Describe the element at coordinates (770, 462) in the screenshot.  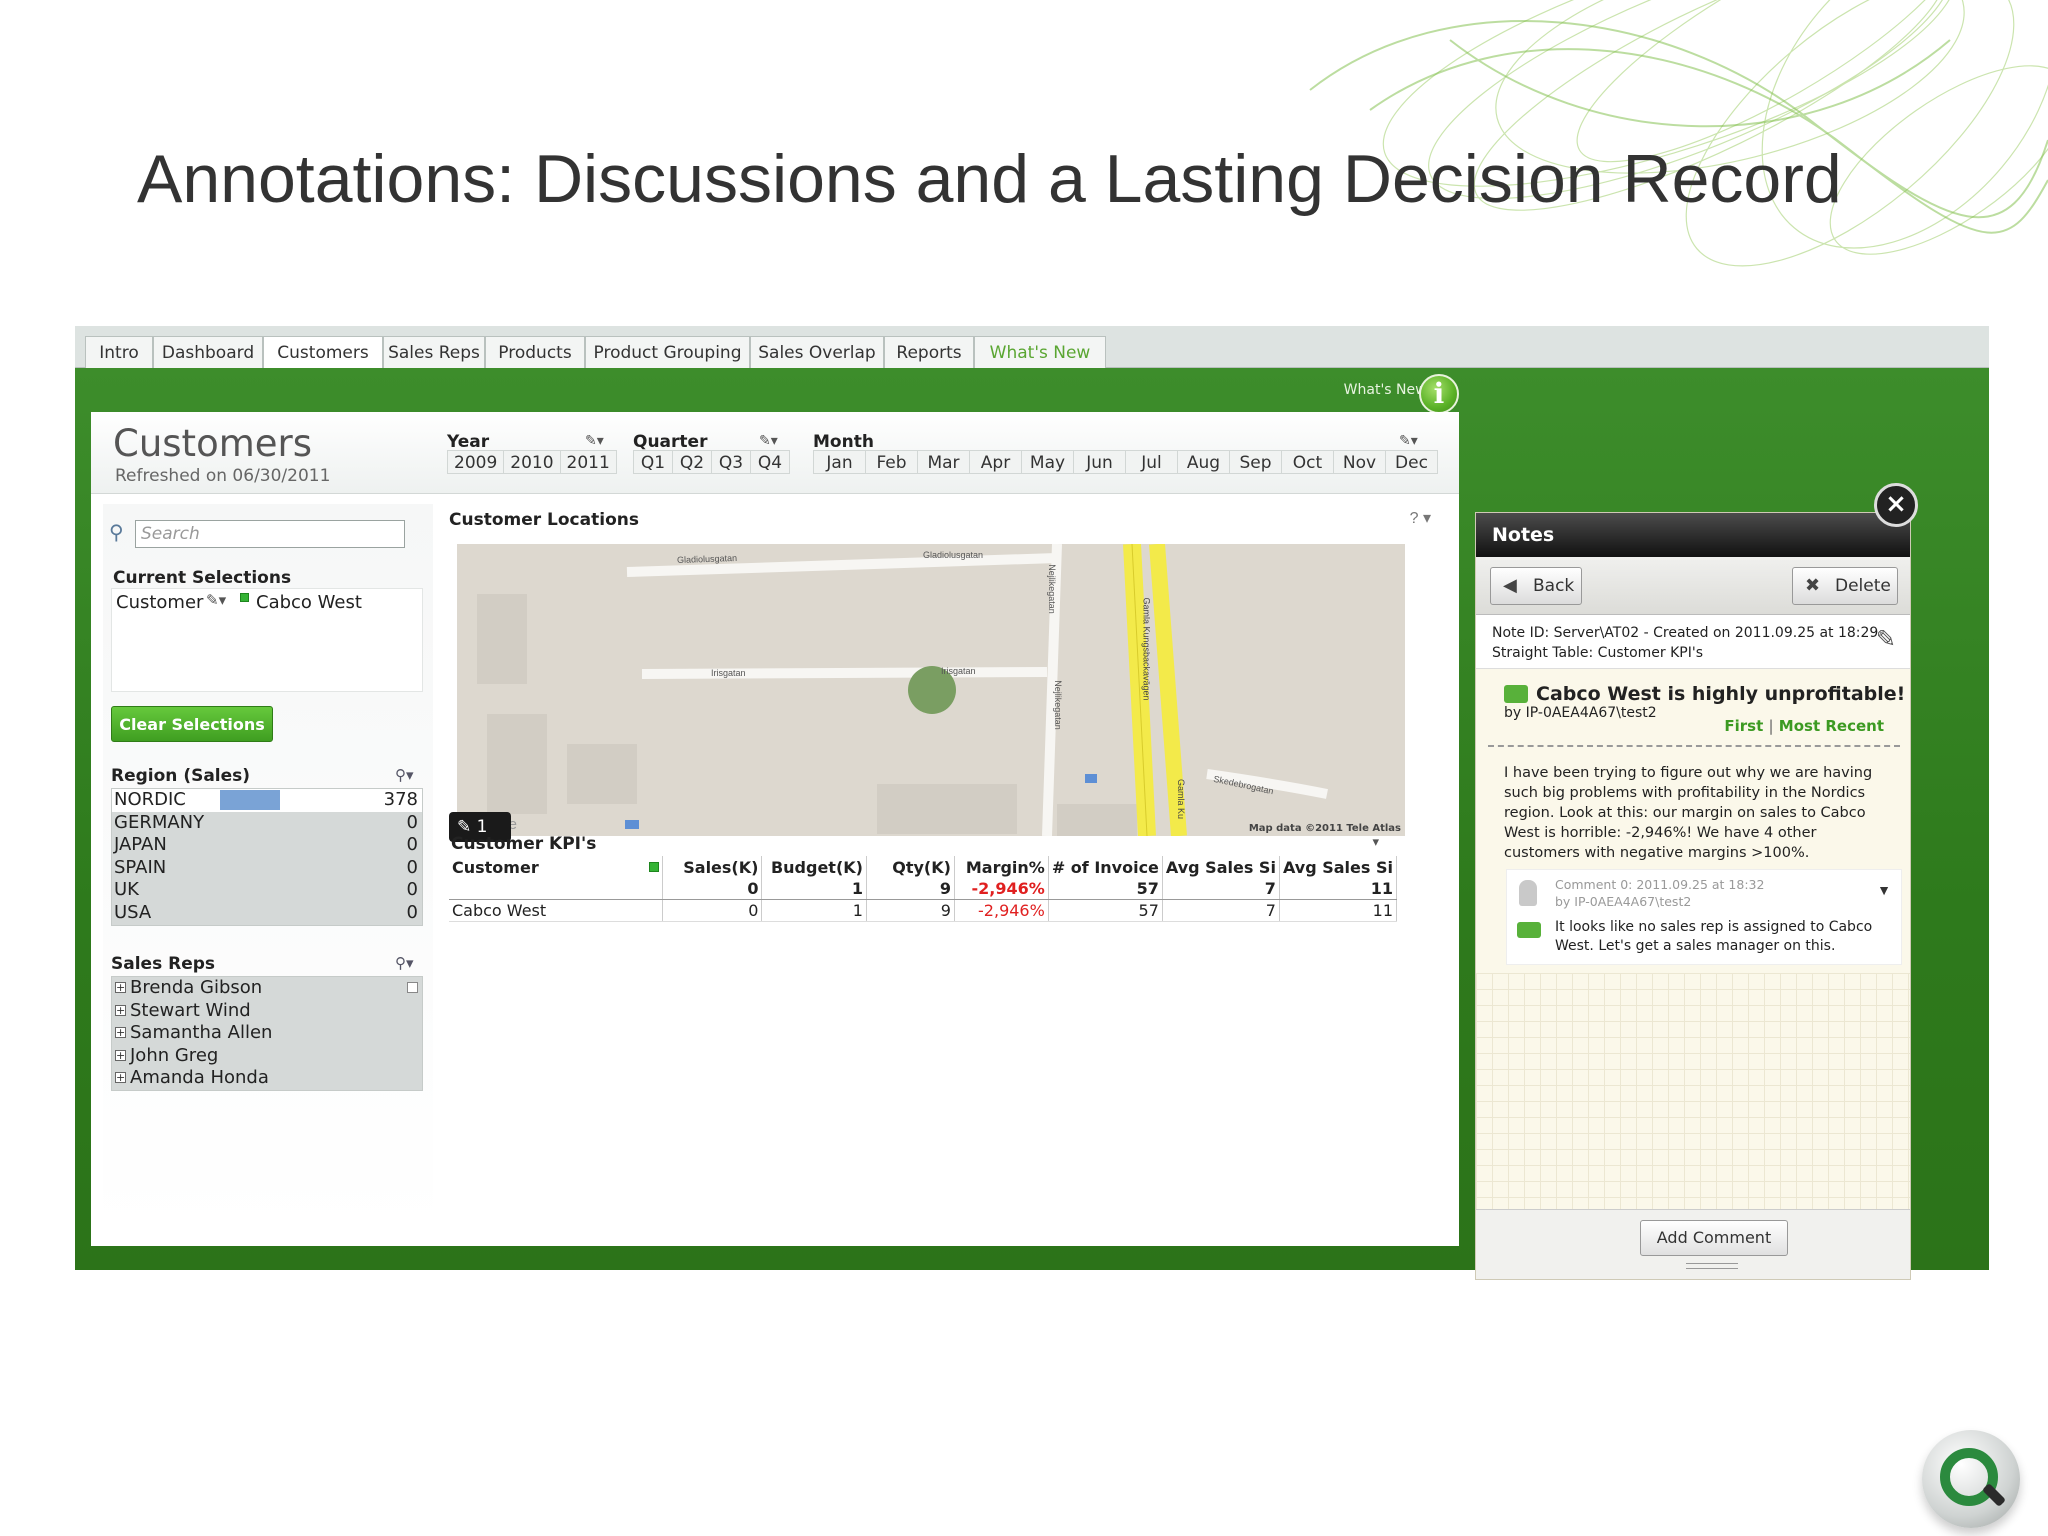
I see `quarter-item: Q4` at that location.